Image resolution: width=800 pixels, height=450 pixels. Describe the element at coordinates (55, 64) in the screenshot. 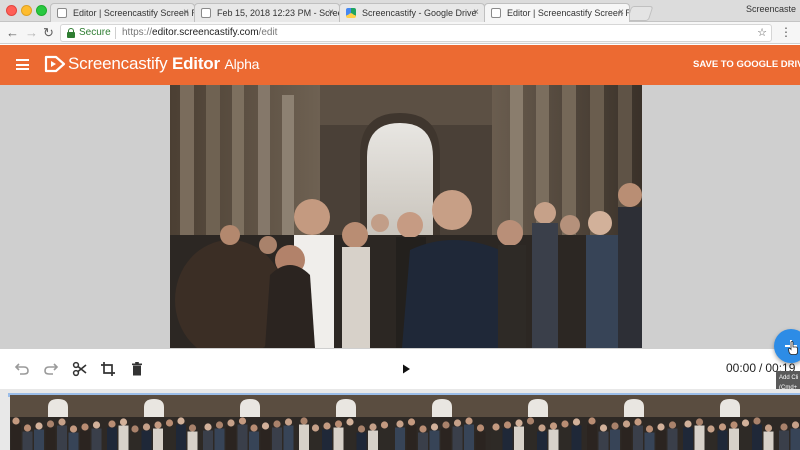

I see `screencastify-logo-icon` at that location.